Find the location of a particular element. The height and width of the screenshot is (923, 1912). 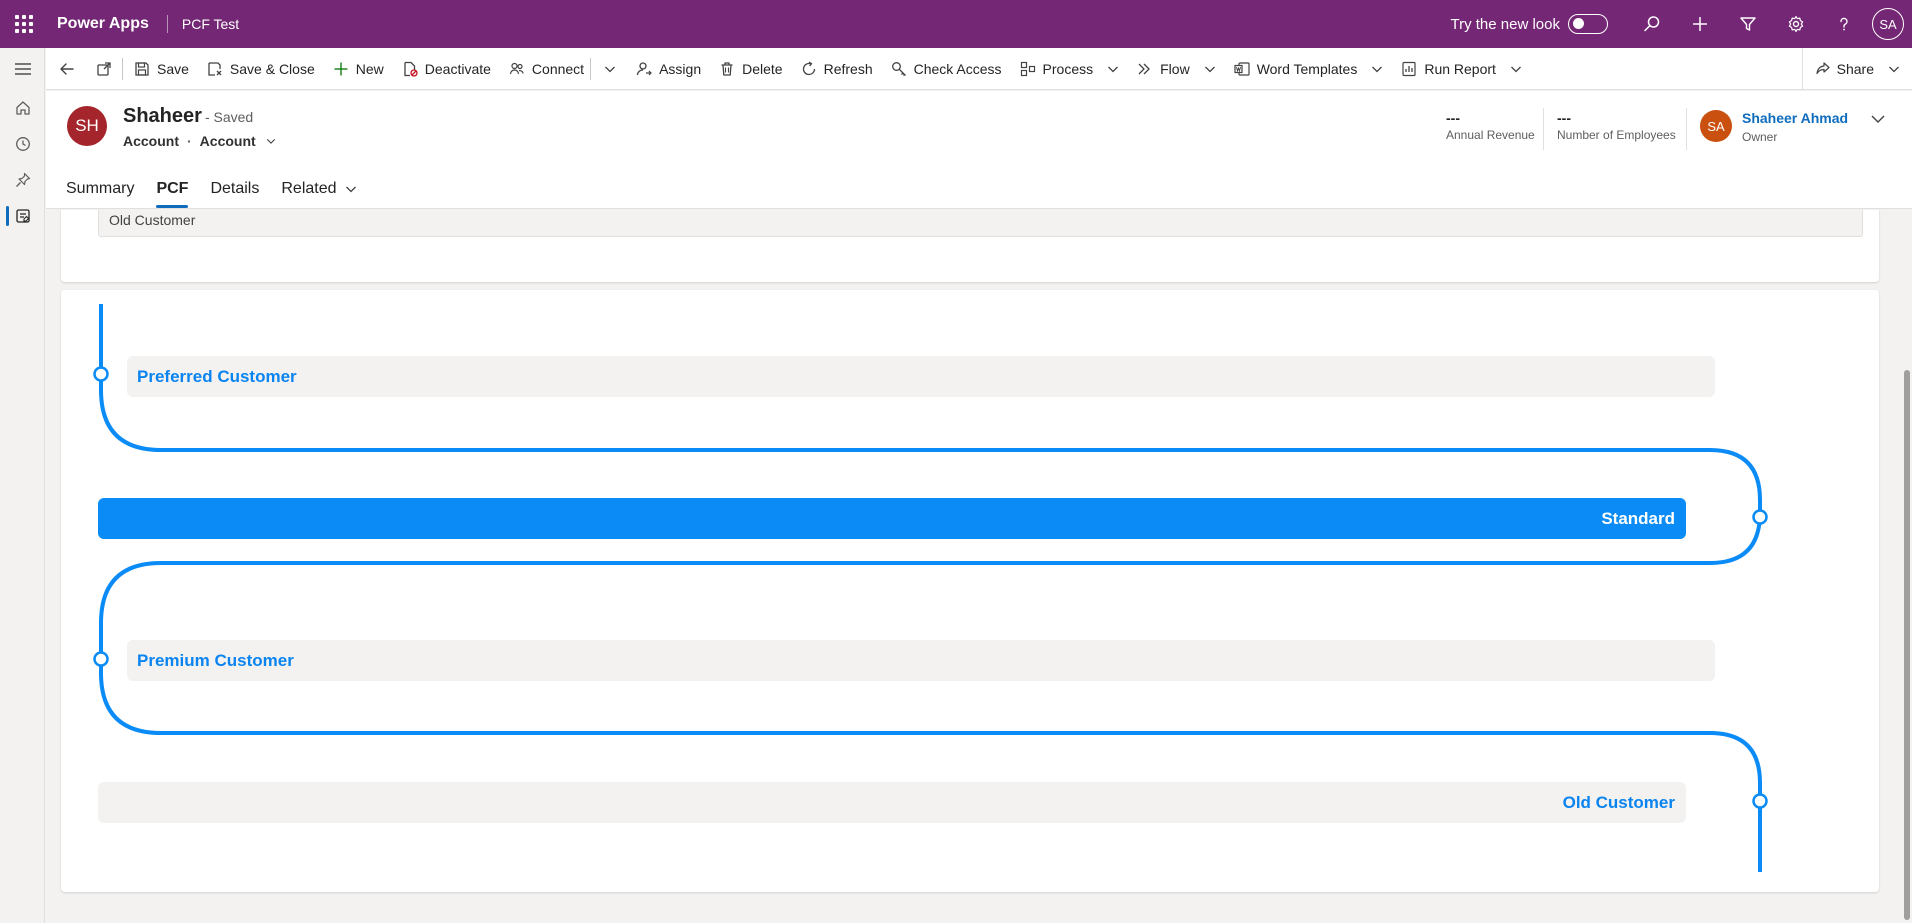

question-icon is located at coordinates (1844, 24).